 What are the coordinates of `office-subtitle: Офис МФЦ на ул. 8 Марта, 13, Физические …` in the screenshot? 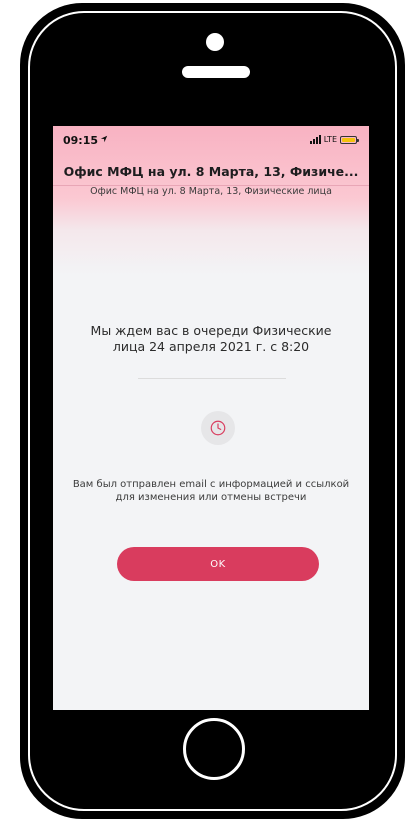 It's located at (211, 191).